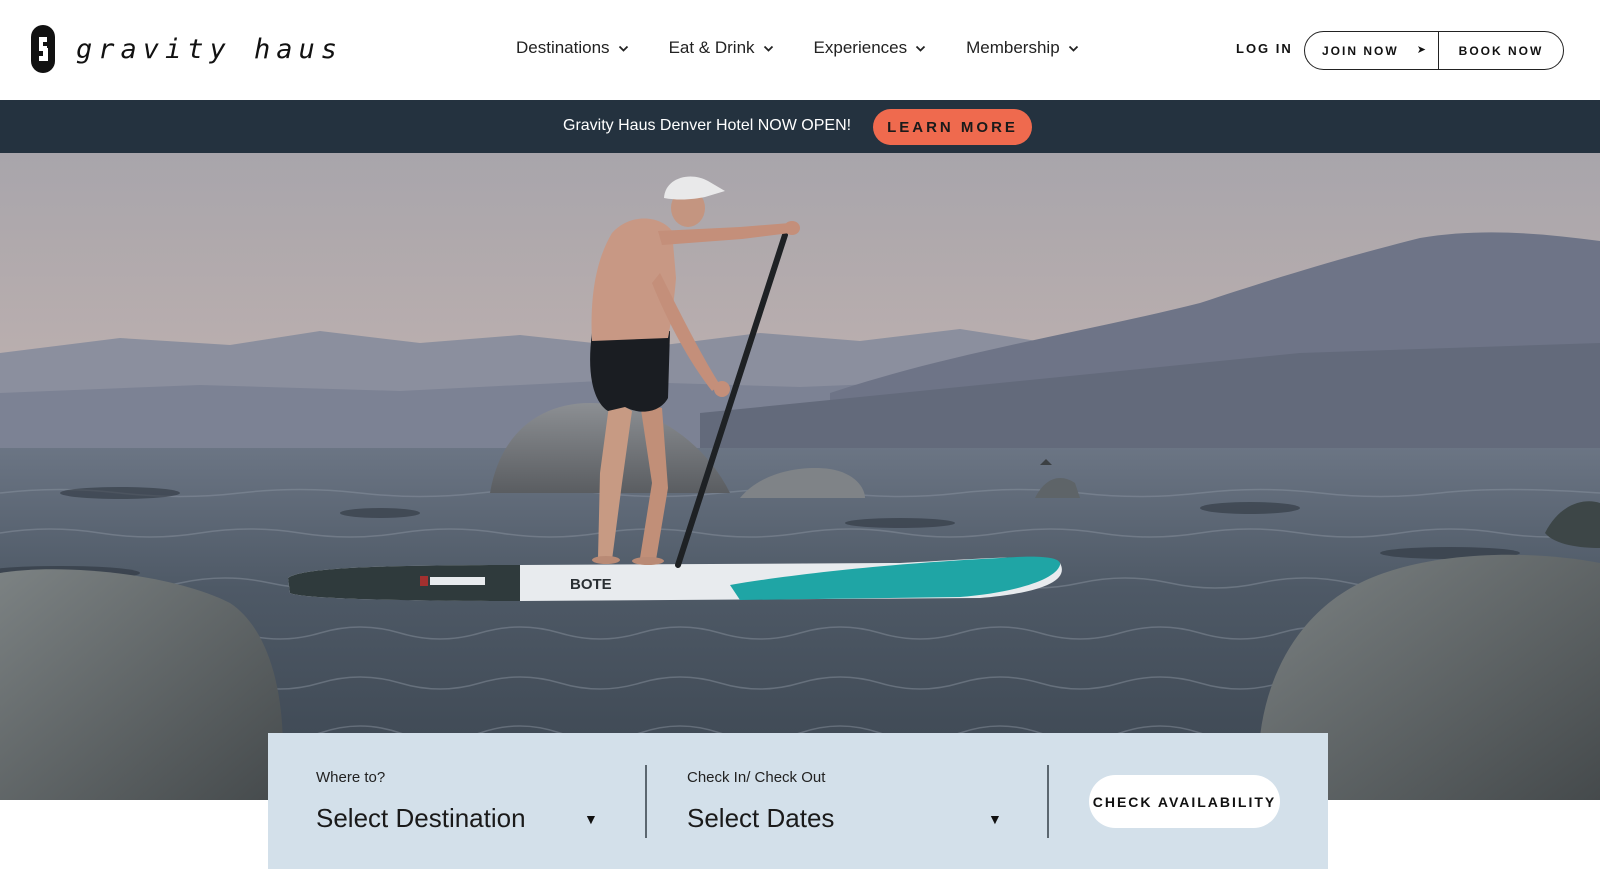  I want to click on nav-eat-drink: Eat & Drink, so click(721, 48).